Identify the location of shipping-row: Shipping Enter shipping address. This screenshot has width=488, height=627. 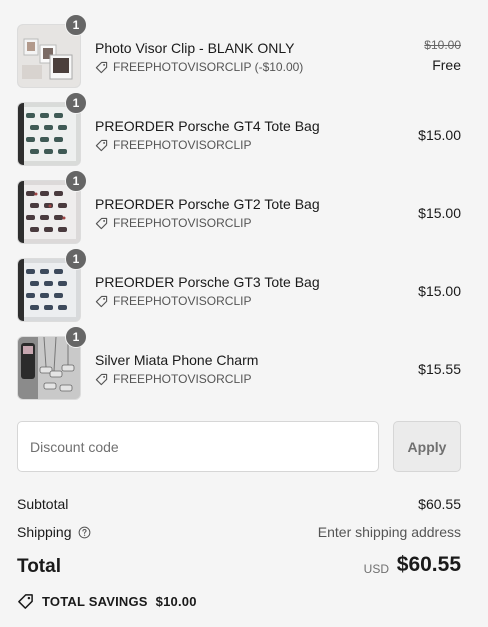
(239, 534).